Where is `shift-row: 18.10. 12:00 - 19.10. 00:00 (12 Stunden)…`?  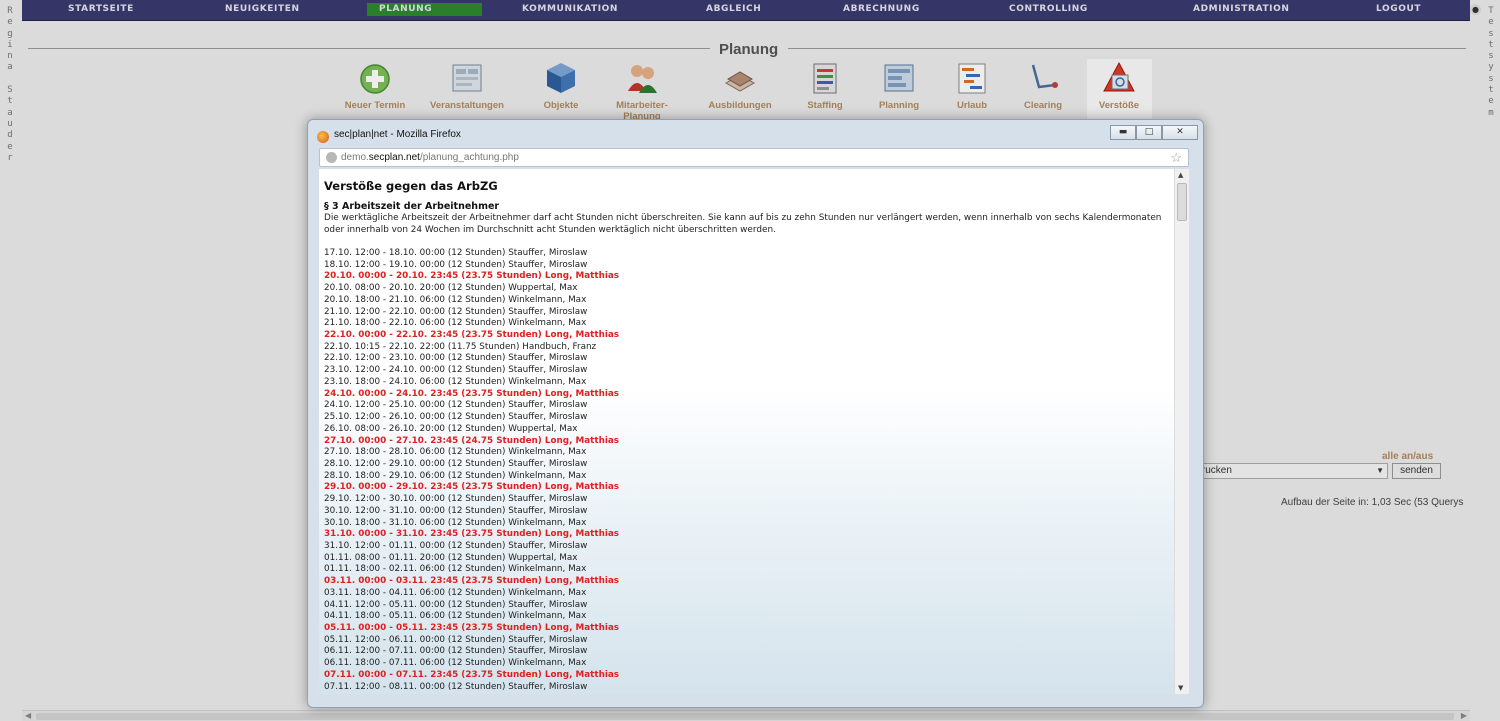 shift-row: 18.10. 12:00 - 19.10. 00:00 (12 Stunden)… is located at coordinates (456, 264).